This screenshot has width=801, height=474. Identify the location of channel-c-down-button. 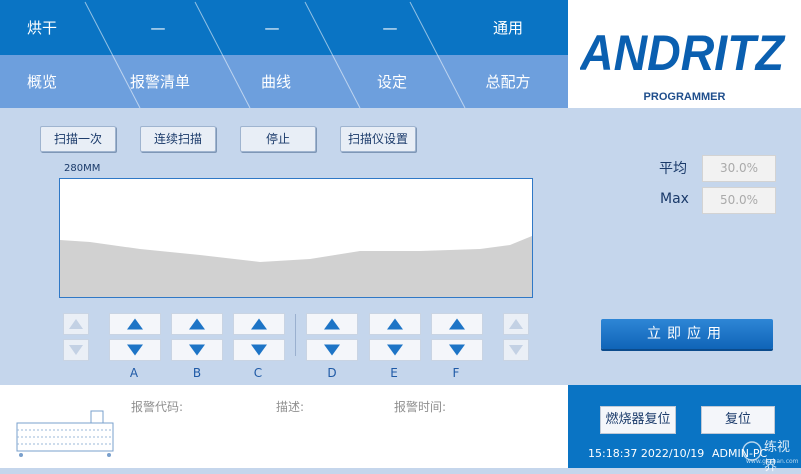
(259, 350).